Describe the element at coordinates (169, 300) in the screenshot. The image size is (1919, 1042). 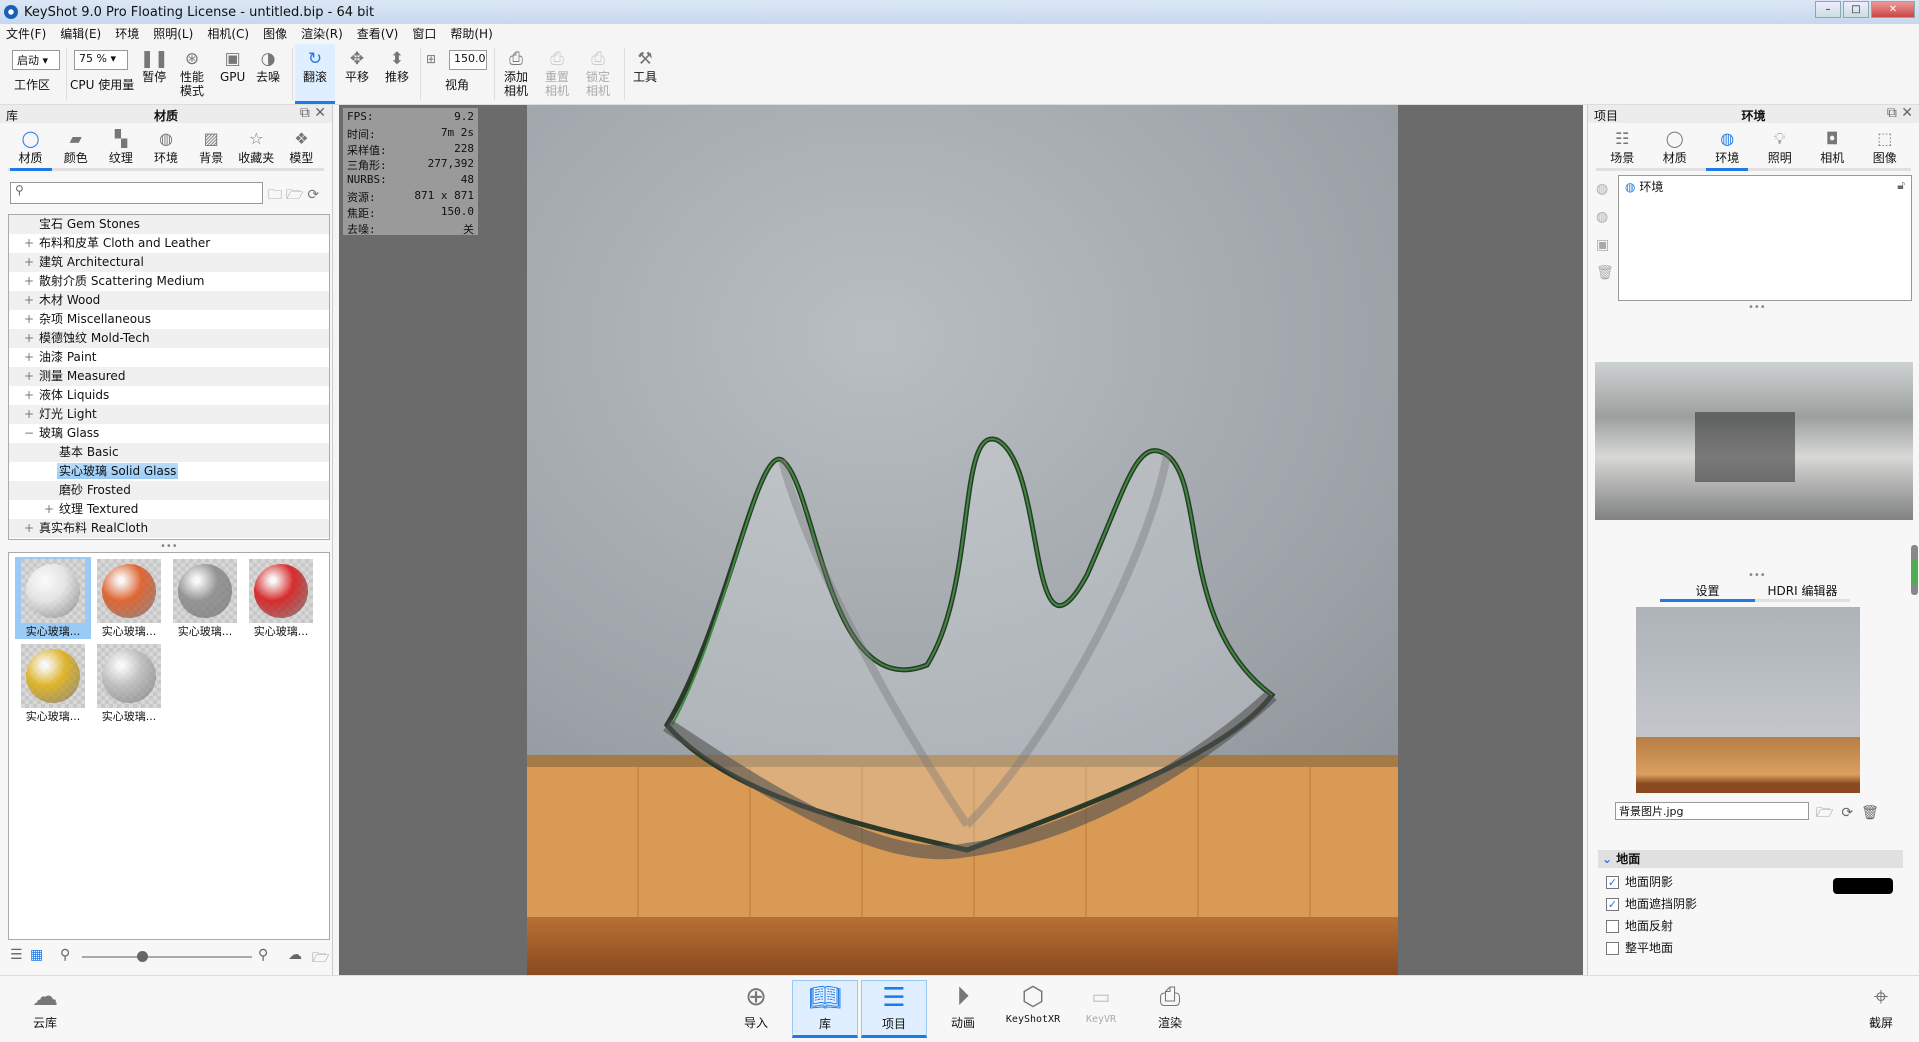
I see `tree-item: + 木材 Wood` at that location.